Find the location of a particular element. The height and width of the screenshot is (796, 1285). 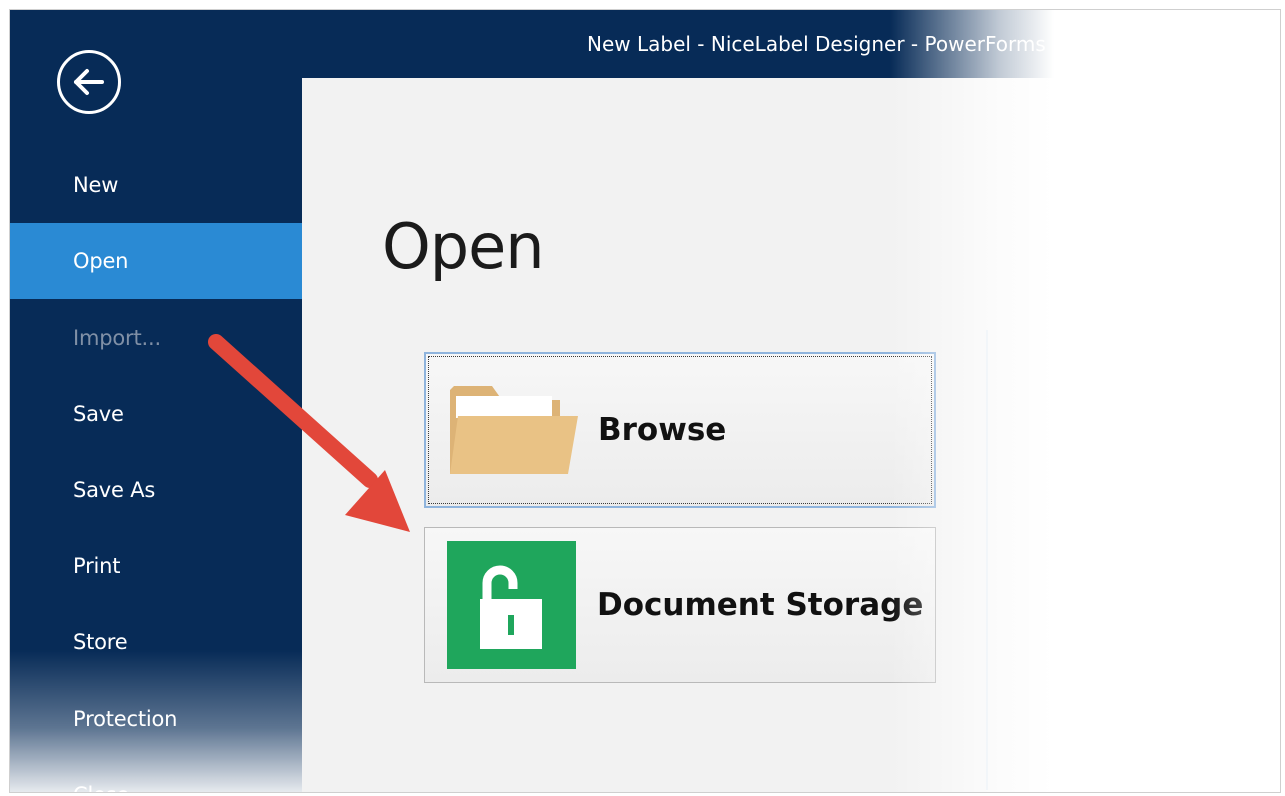

back-button is located at coordinates (89, 82).